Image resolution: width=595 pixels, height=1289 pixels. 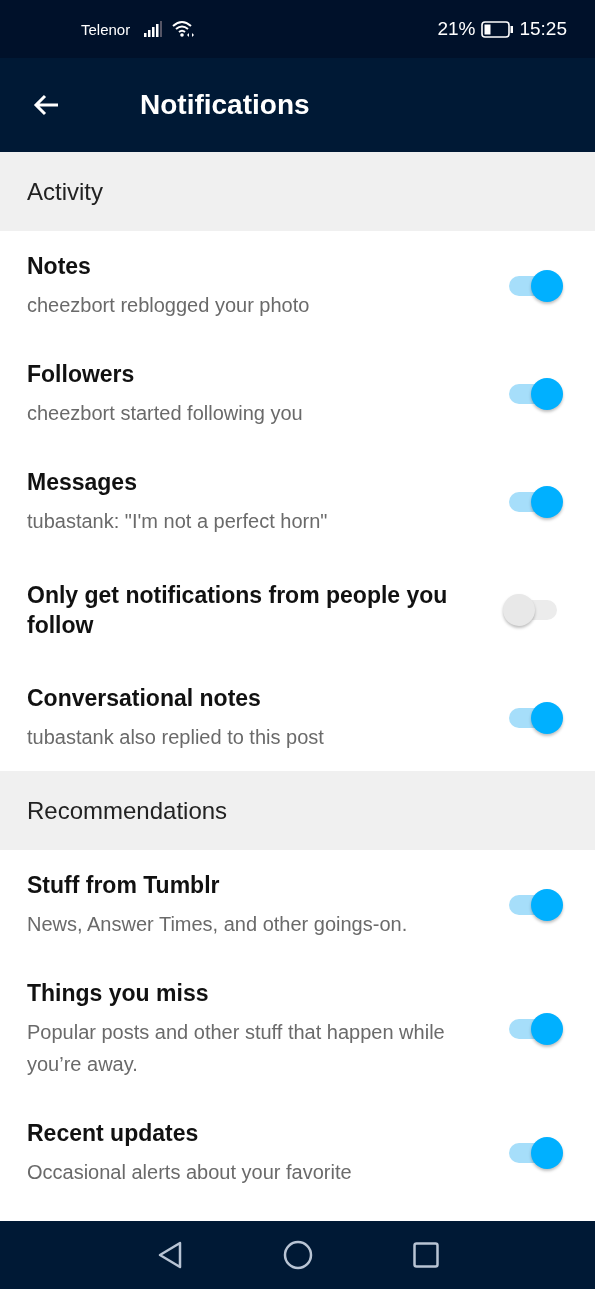 What do you see at coordinates (297, 191) in the screenshot?
I see `section-header: Activity` at bounding box center [297, 191].